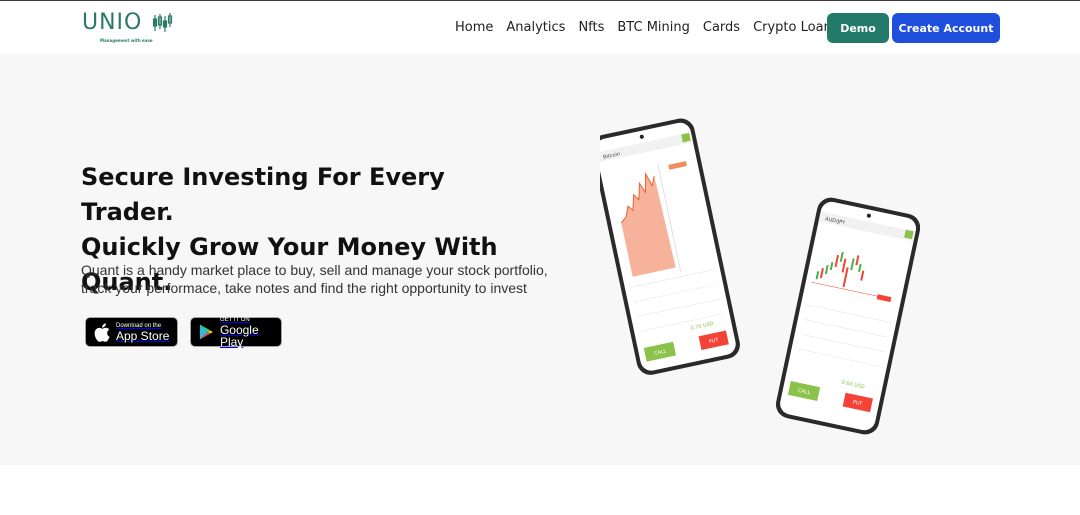 This screenshot has width=1080, height=515. Describe the element at coordinates (102, 332) in the screenshot. I see `apple-icon` at that location.